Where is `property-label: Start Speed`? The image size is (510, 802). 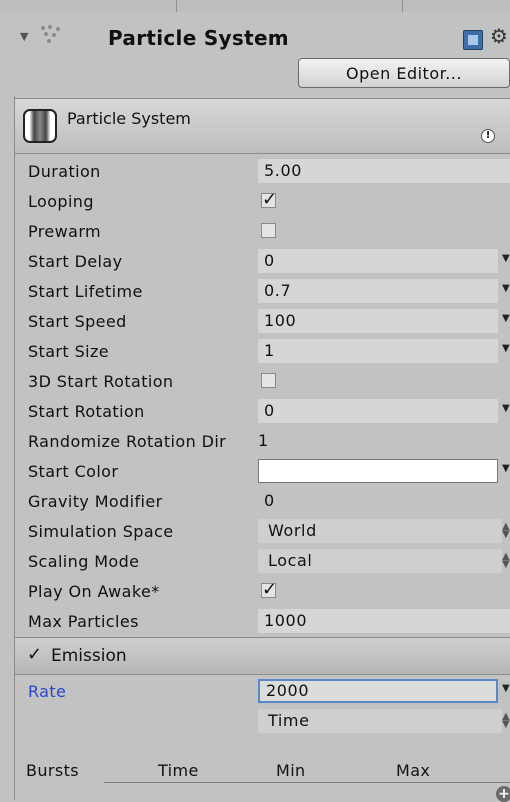
property-label: Start Speed is located at coordinates (77, 321).